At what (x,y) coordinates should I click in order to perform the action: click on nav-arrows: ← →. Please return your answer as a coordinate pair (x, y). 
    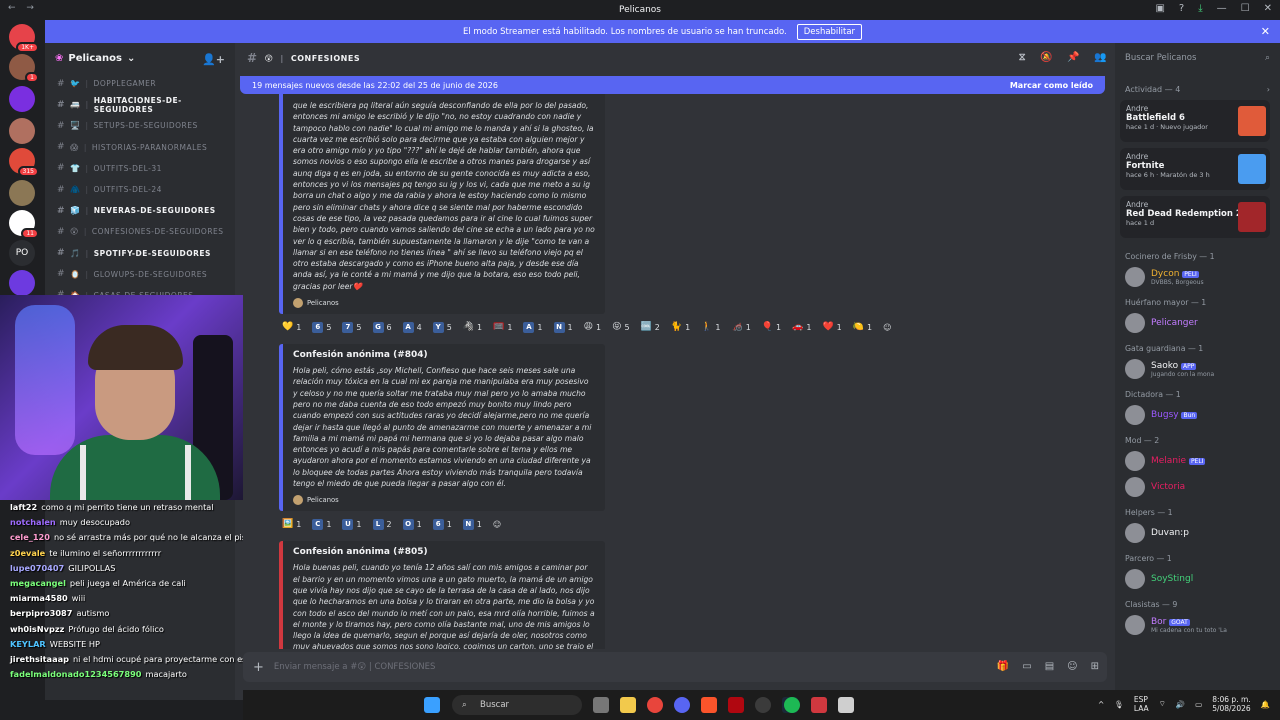
    Looking at the image, I should click on (23, 8).